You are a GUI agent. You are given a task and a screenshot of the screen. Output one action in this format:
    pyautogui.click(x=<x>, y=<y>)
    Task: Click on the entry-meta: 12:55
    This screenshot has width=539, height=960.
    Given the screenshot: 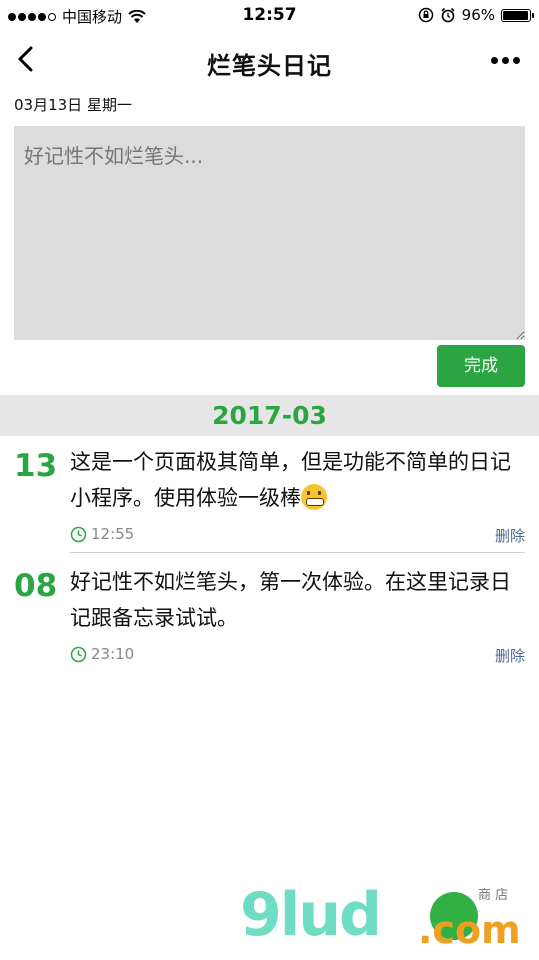 What is the action you would take?
    pyautogui.click(x=102, y=534)
    